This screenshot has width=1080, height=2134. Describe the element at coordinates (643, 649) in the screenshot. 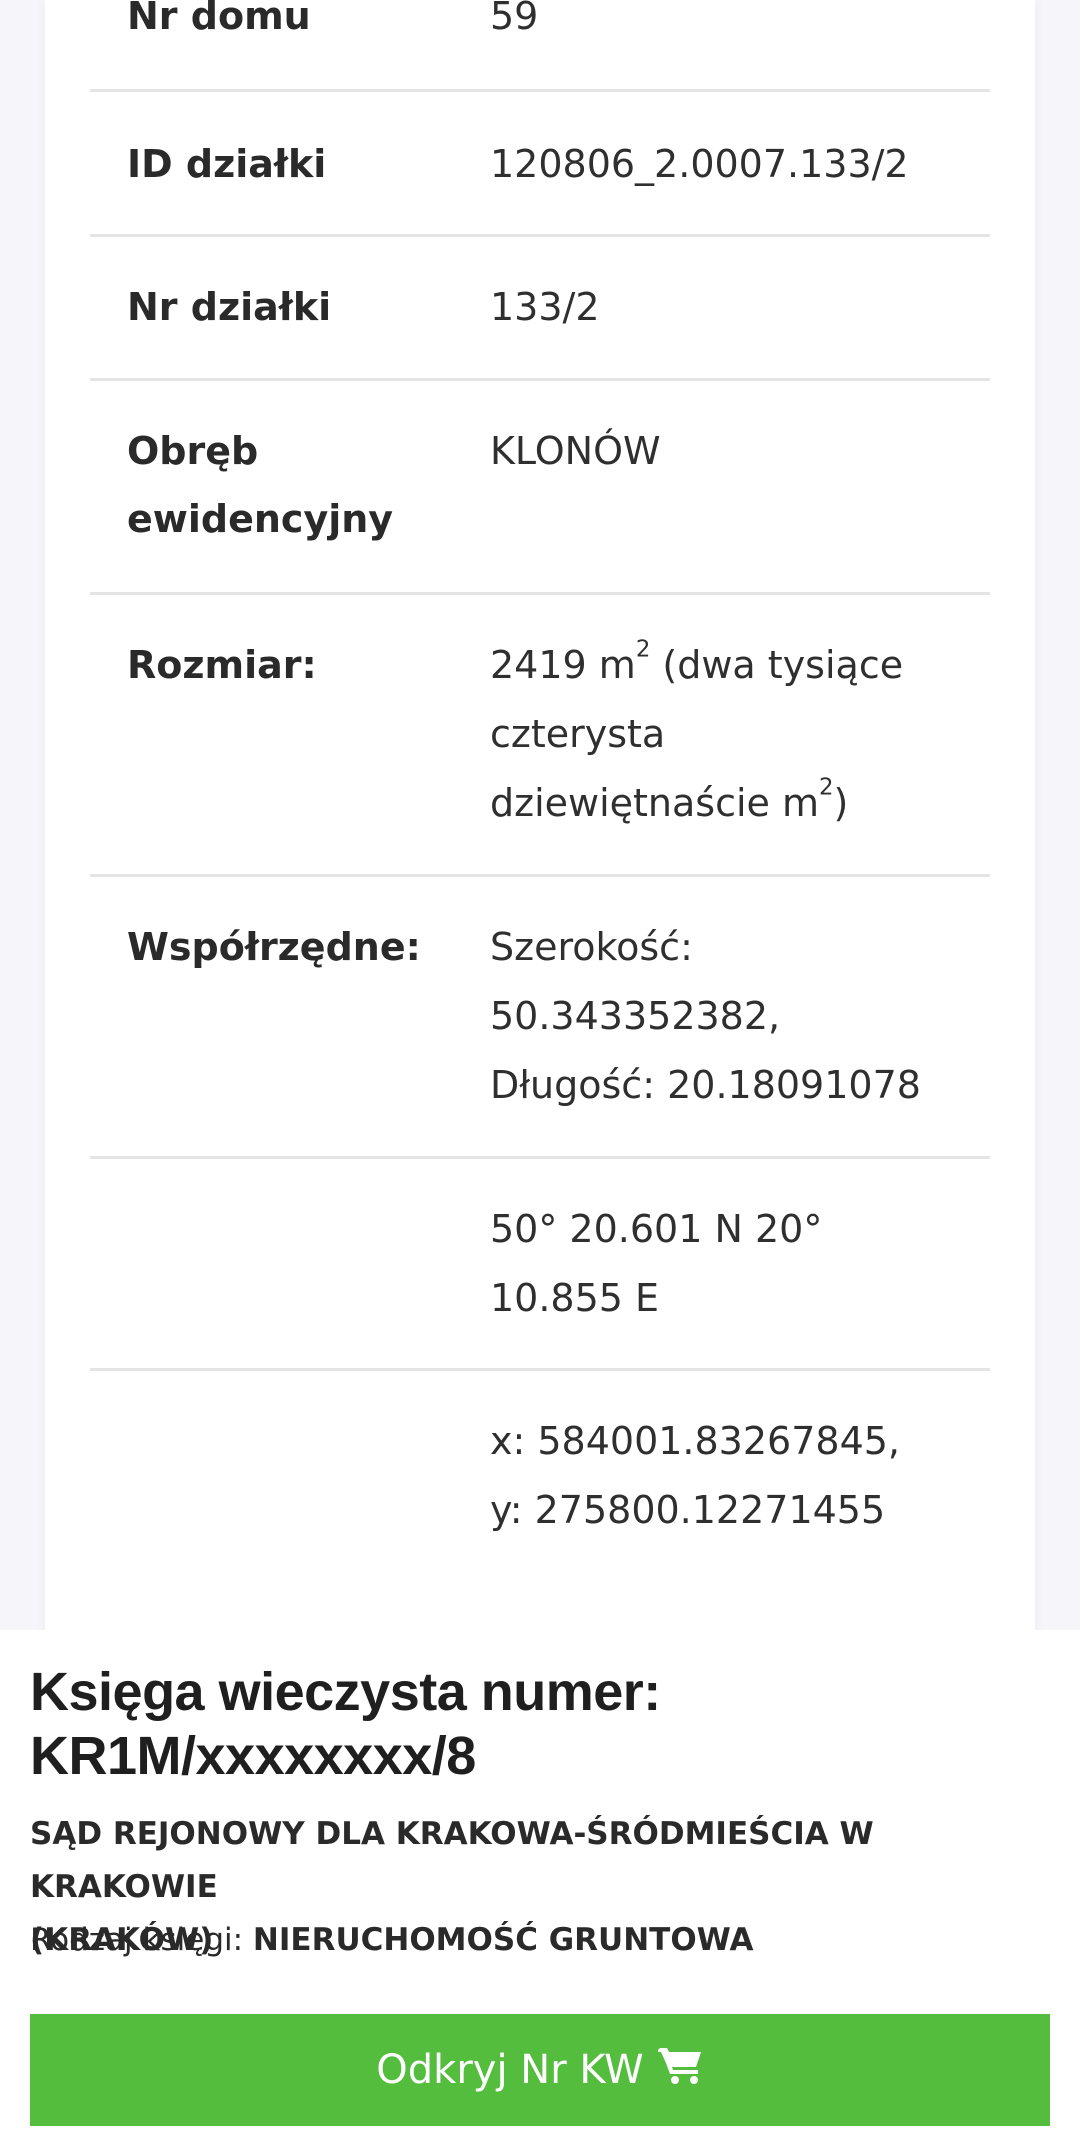

I see `size-area-sup: 2` at that location.